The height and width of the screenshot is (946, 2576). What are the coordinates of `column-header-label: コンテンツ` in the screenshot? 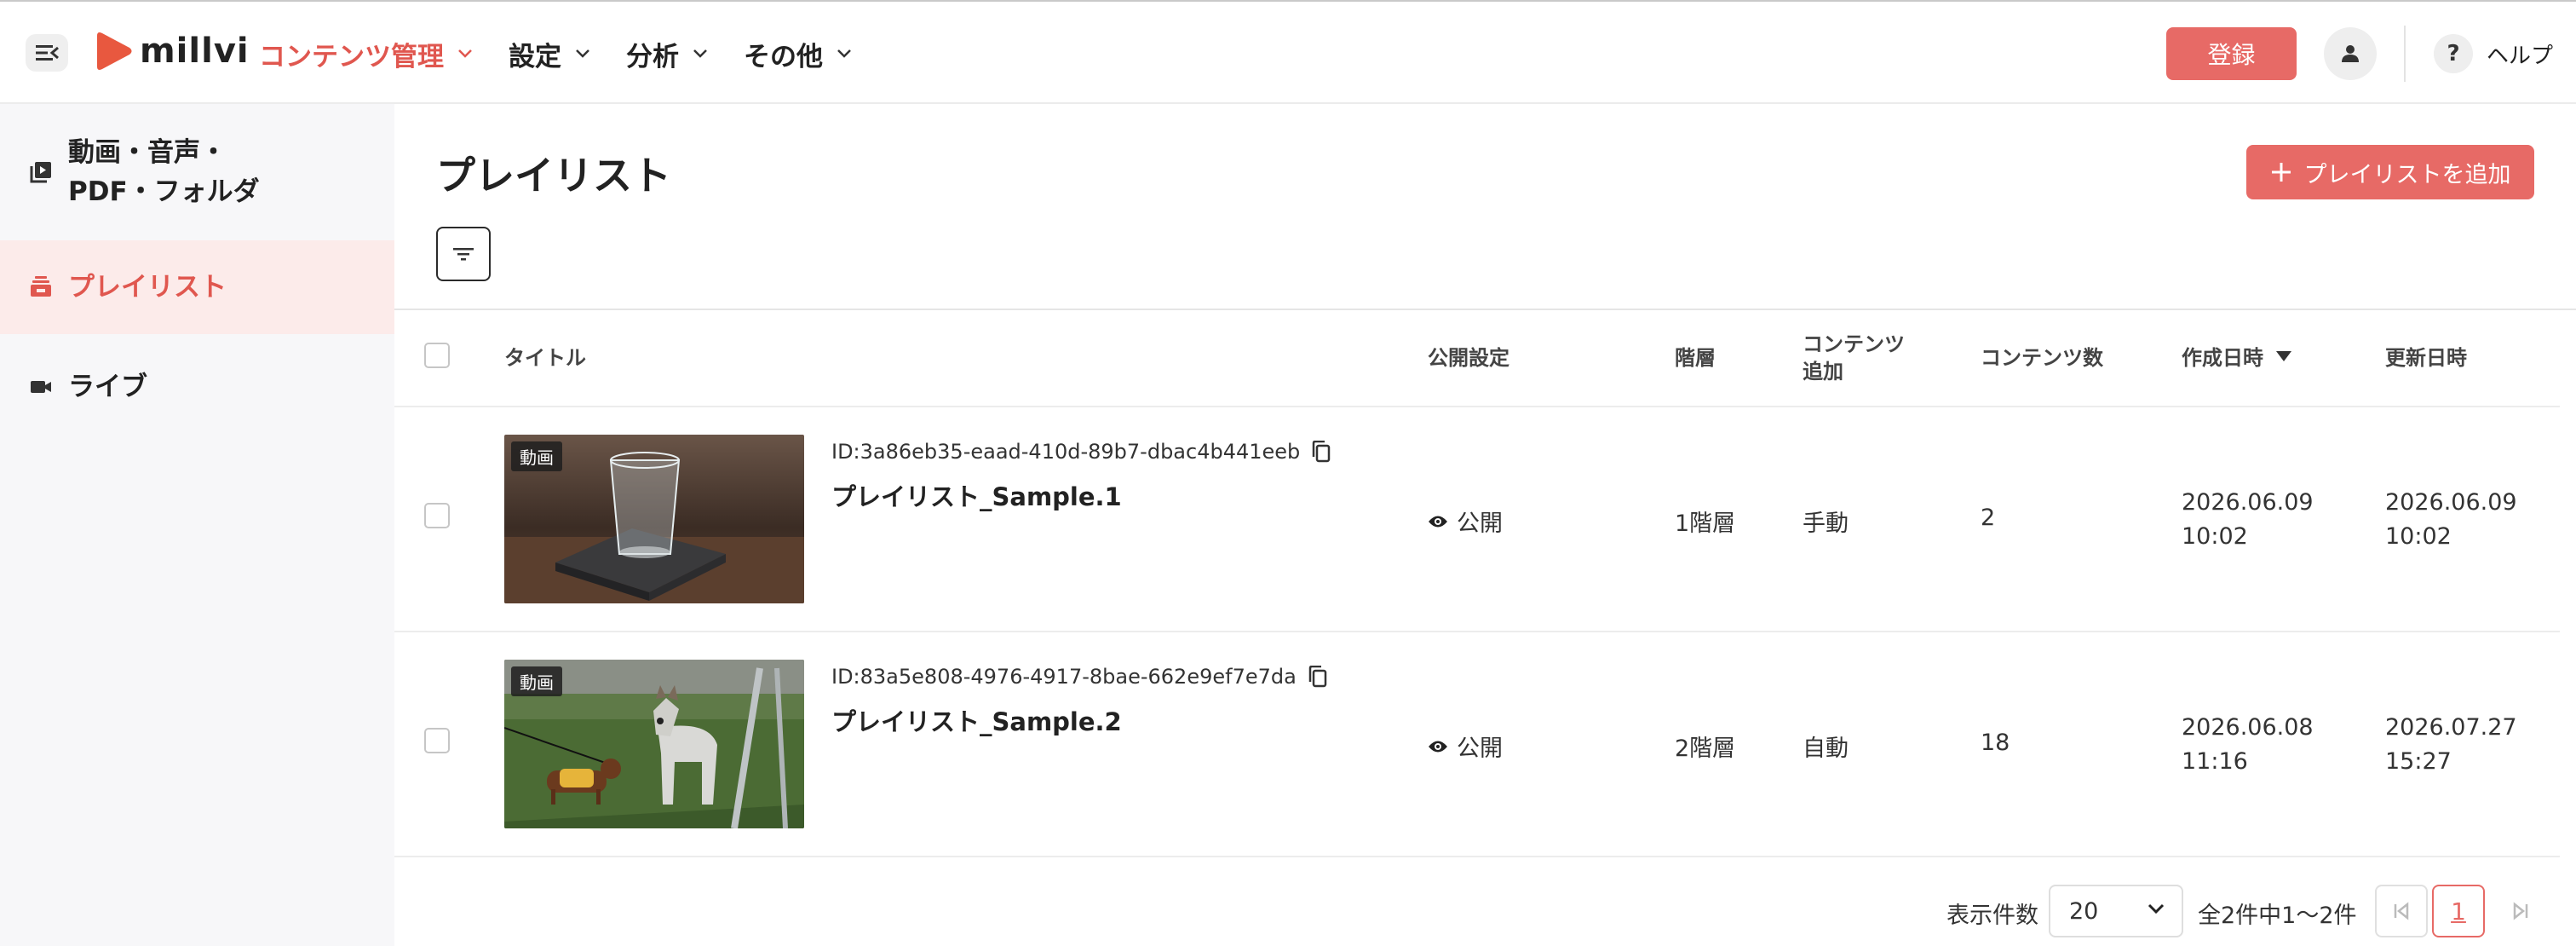 It's located at (1854, 344).